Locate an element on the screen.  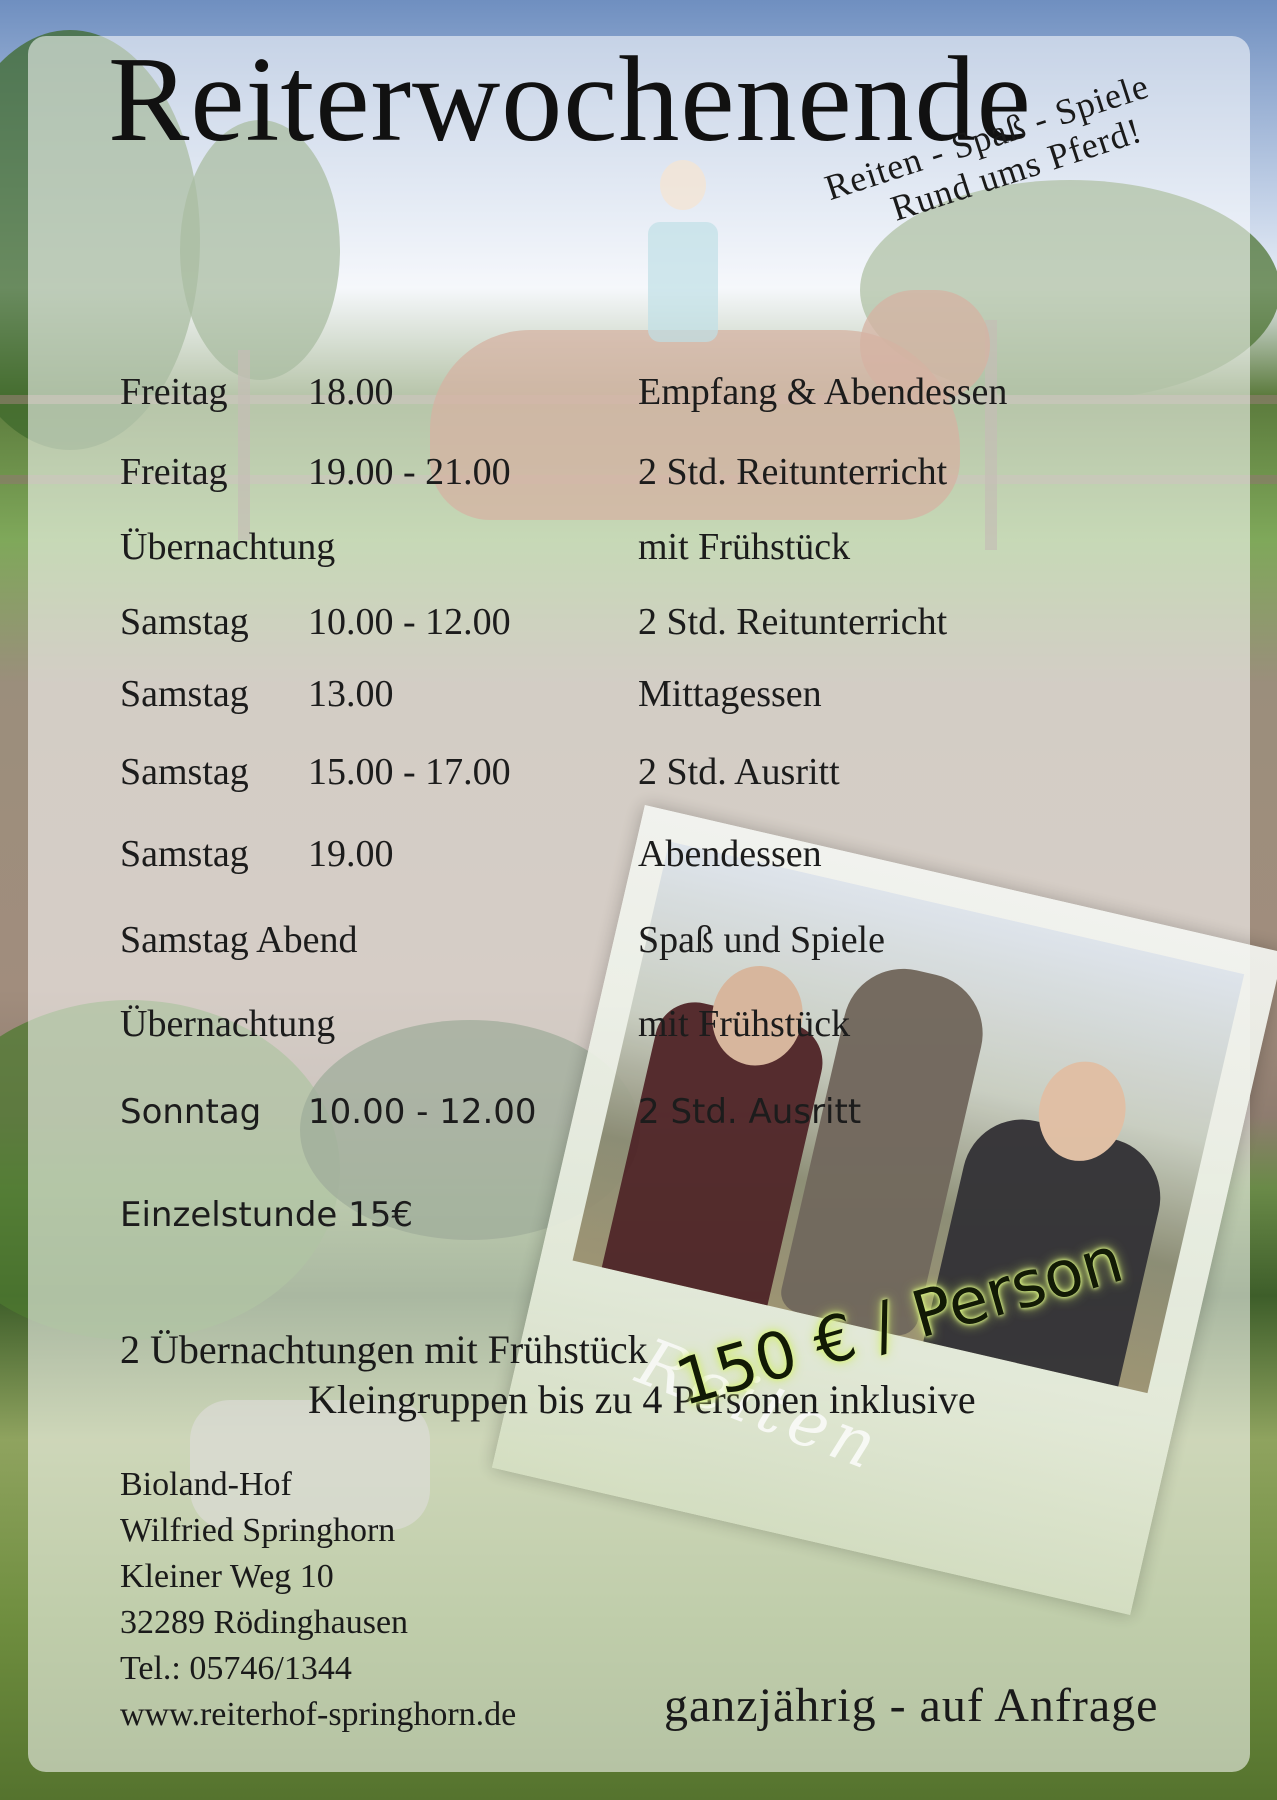
schedule-activity: Mittagessen is located at coordinates (730, 694).